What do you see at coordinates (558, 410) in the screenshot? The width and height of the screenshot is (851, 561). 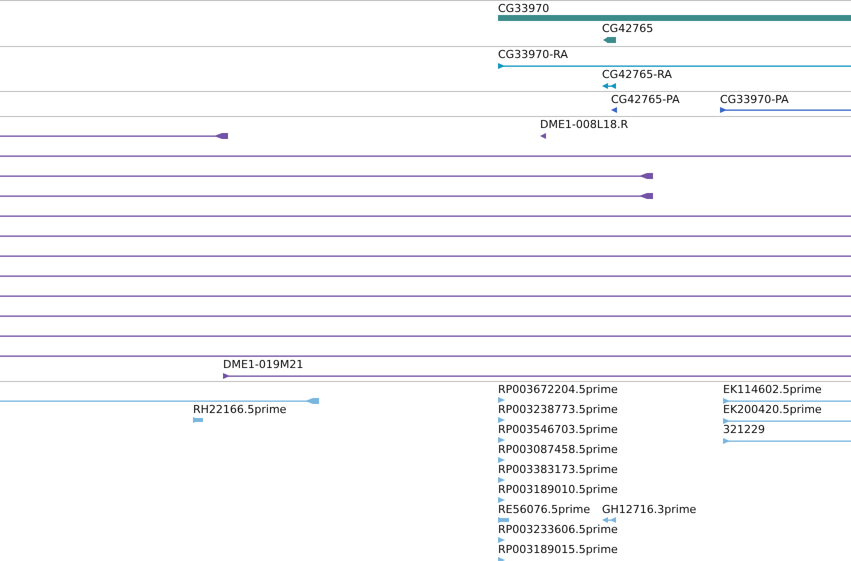 I see `feature-label: RP003238773.5prime` at bounding box center [558, 410].